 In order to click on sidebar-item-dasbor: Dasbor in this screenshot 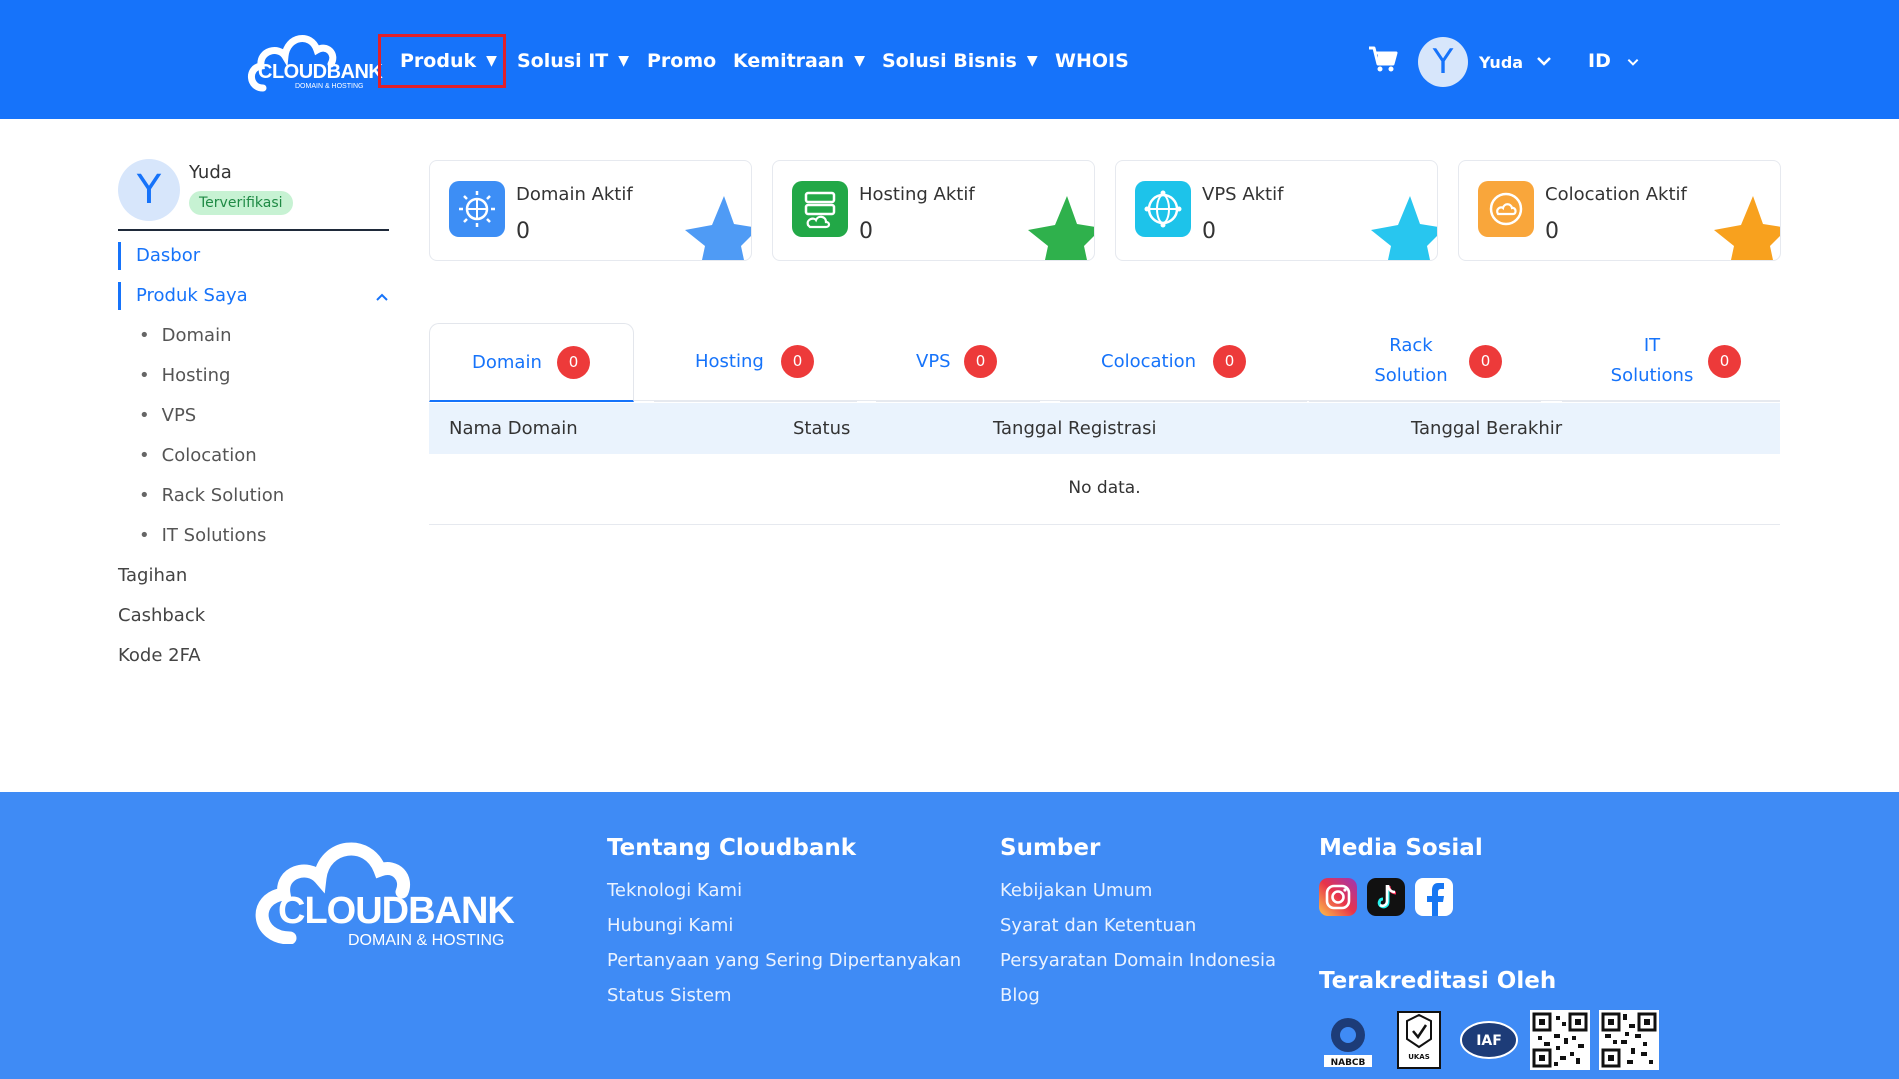, I will do `click(159, 256)`.